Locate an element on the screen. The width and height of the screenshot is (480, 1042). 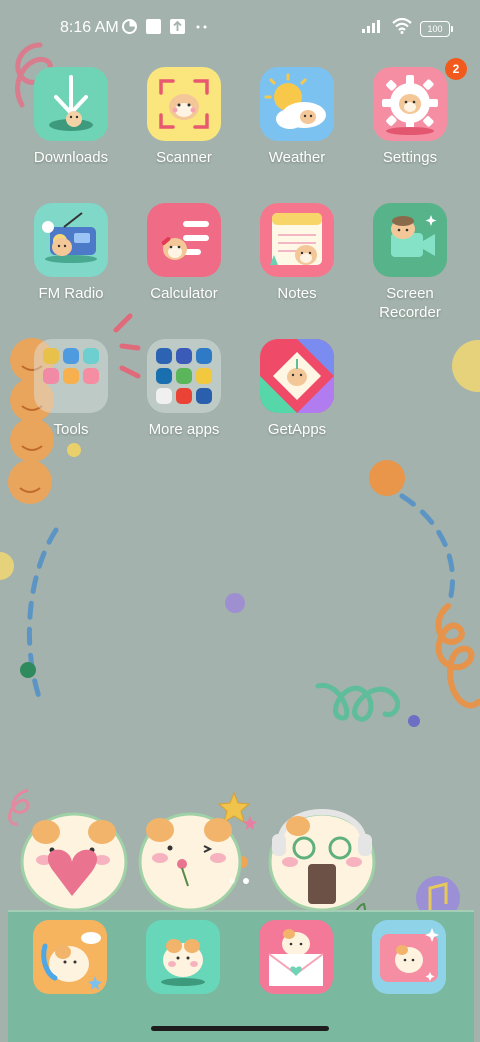
page-indicator is located at coordinates (239, 881).